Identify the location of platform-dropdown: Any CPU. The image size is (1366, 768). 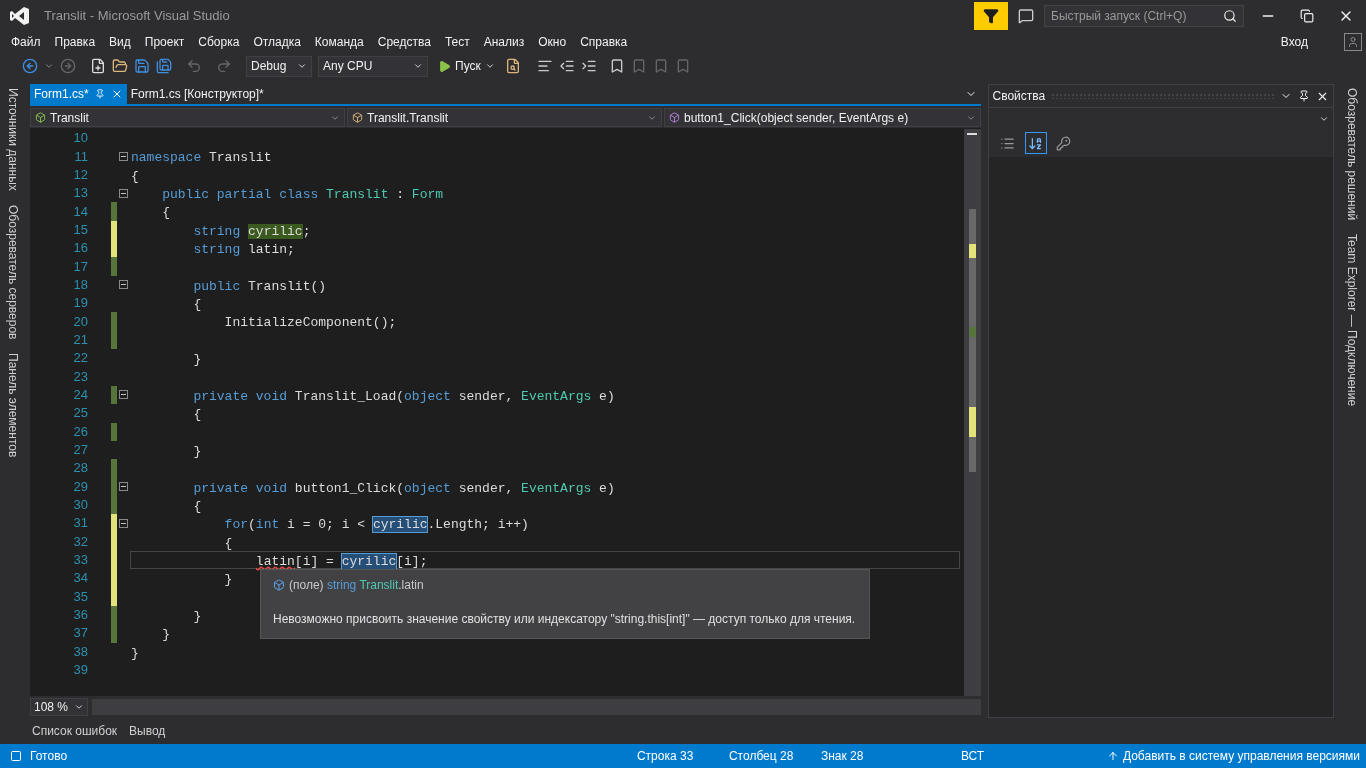
(373, 66).